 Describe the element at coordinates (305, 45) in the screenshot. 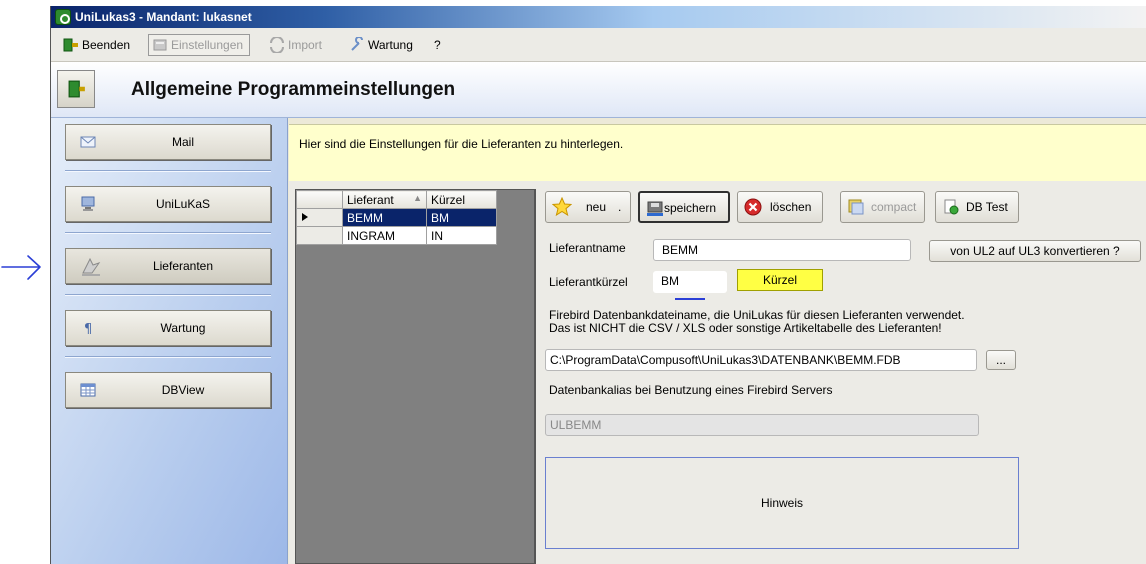

I see `menu-label: Import` at that location.